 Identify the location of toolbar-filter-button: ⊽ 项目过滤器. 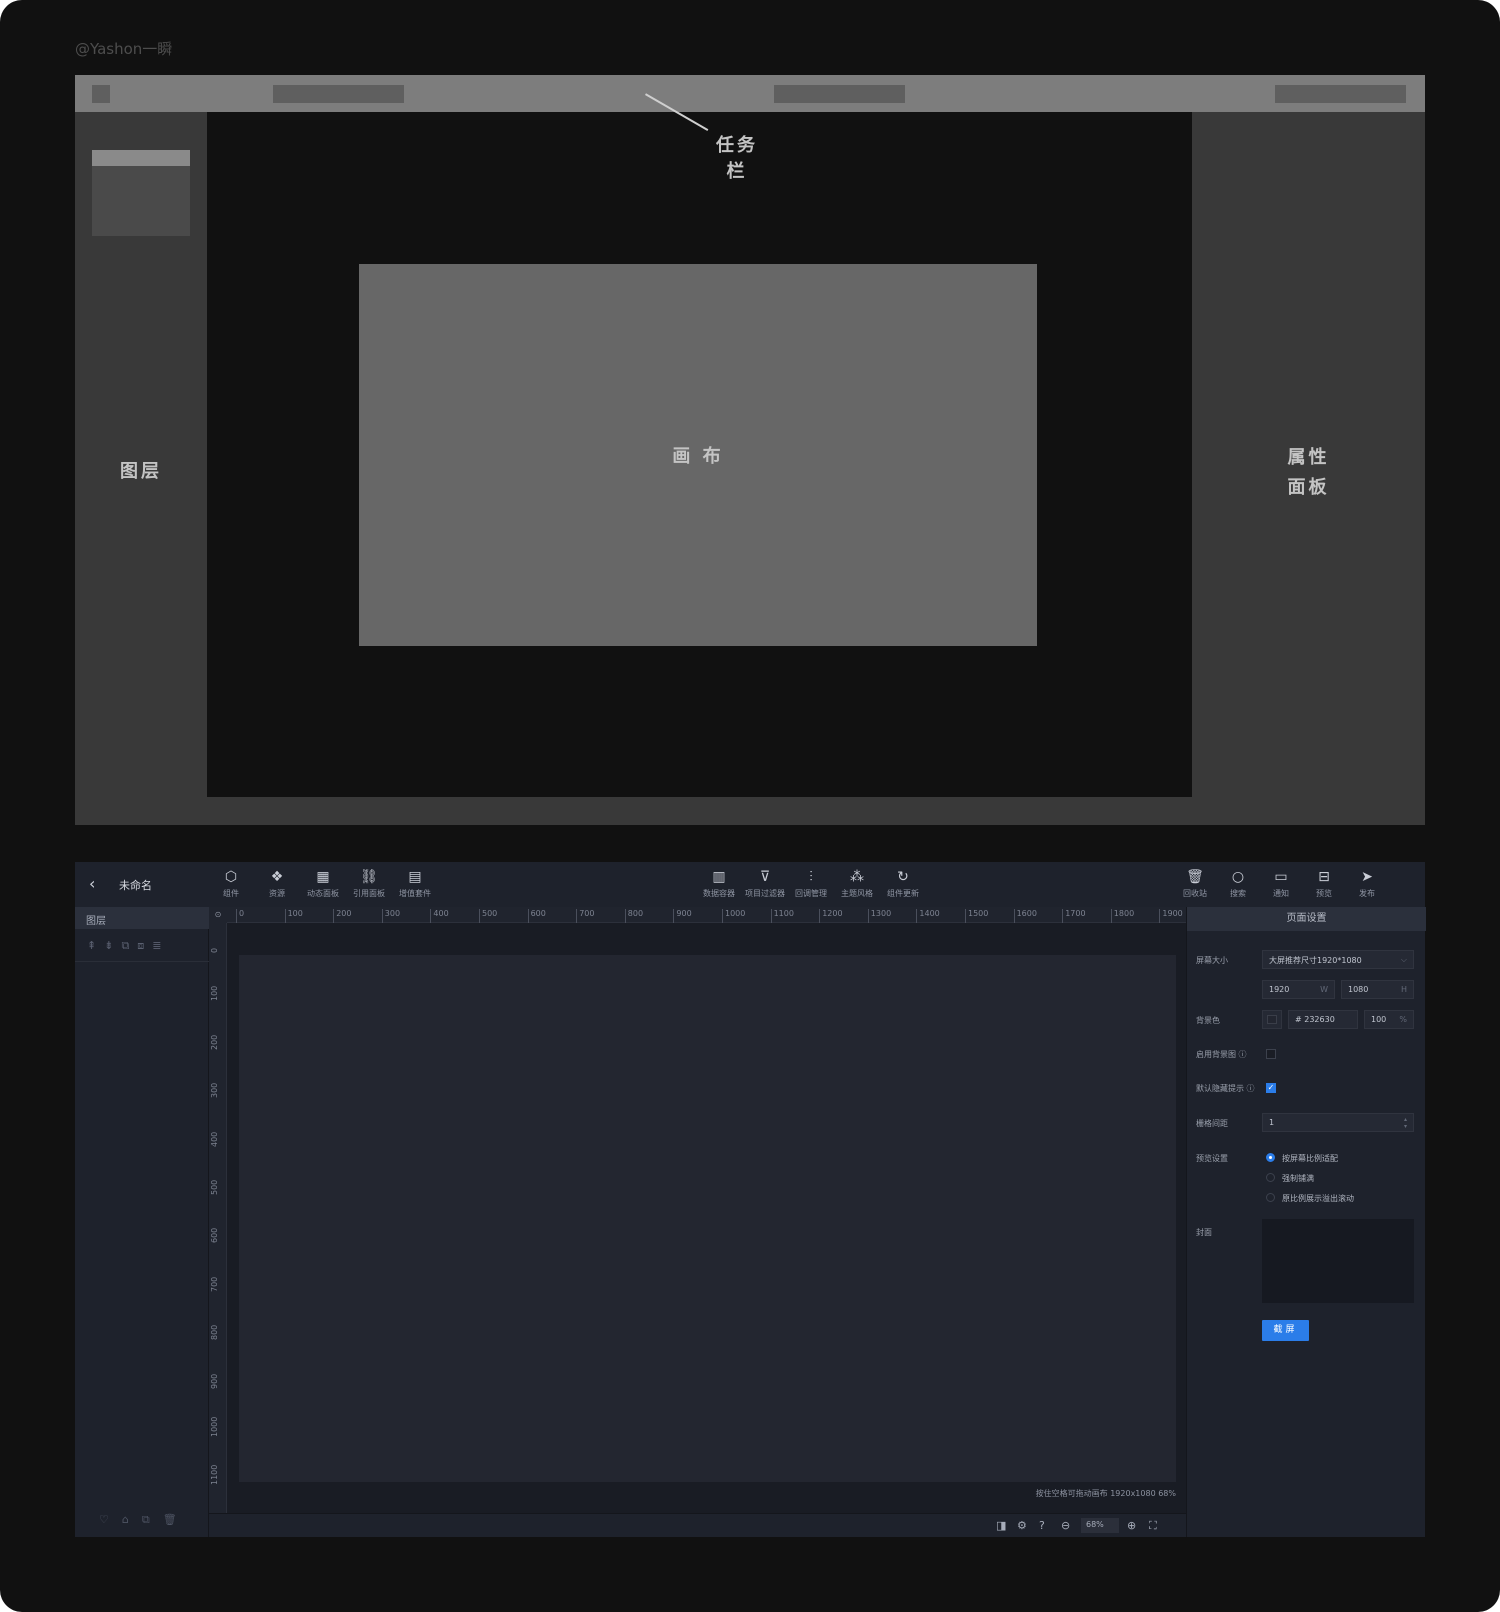
(765, 883).